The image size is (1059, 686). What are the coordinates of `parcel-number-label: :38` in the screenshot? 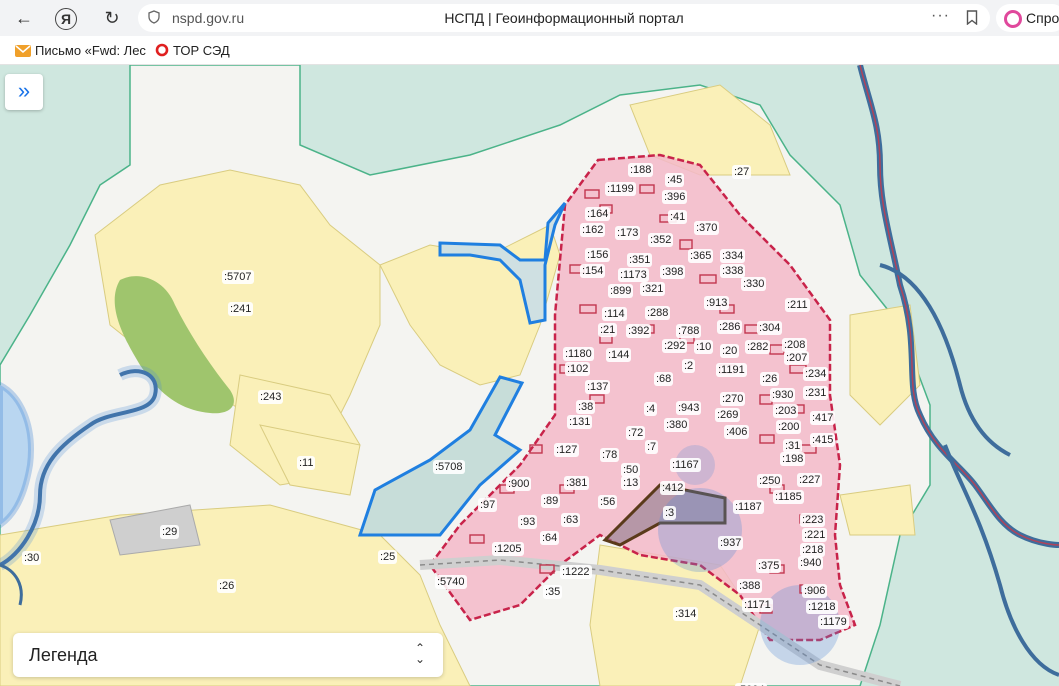 It's located at (586, 407).